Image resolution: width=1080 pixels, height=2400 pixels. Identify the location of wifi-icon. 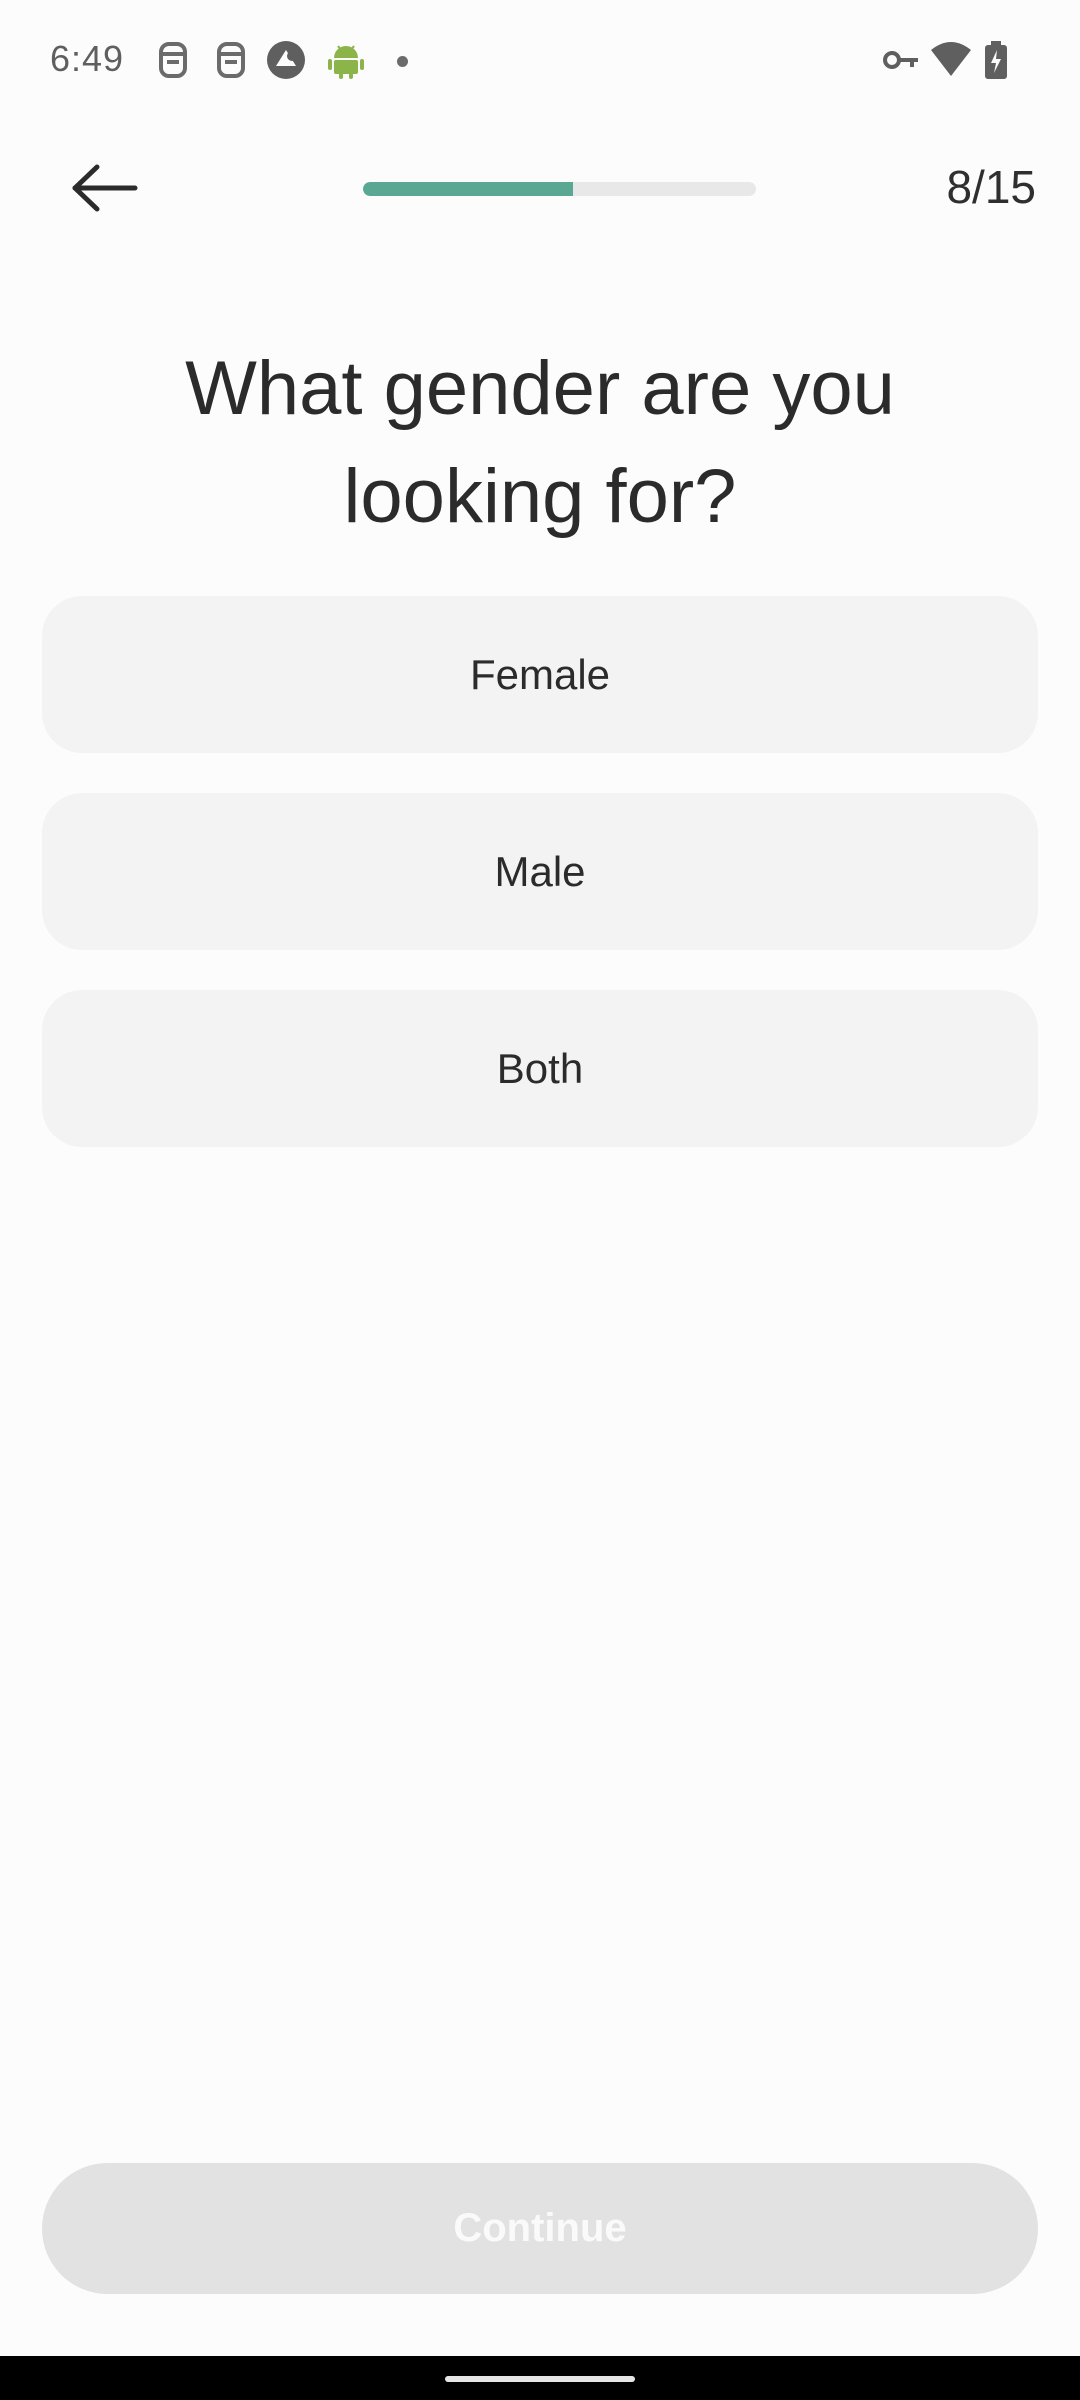
(951, 60).